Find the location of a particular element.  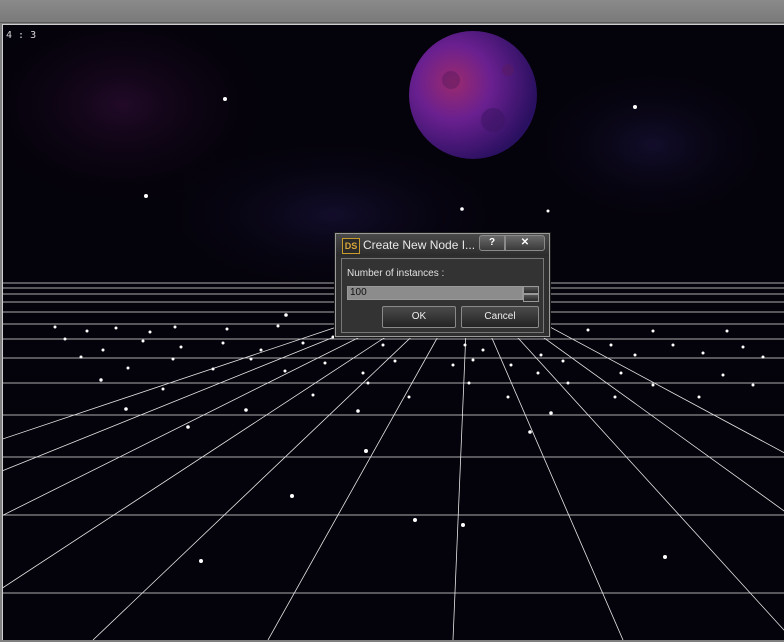

close-button: ✕ is located at coordinates (525, 243).